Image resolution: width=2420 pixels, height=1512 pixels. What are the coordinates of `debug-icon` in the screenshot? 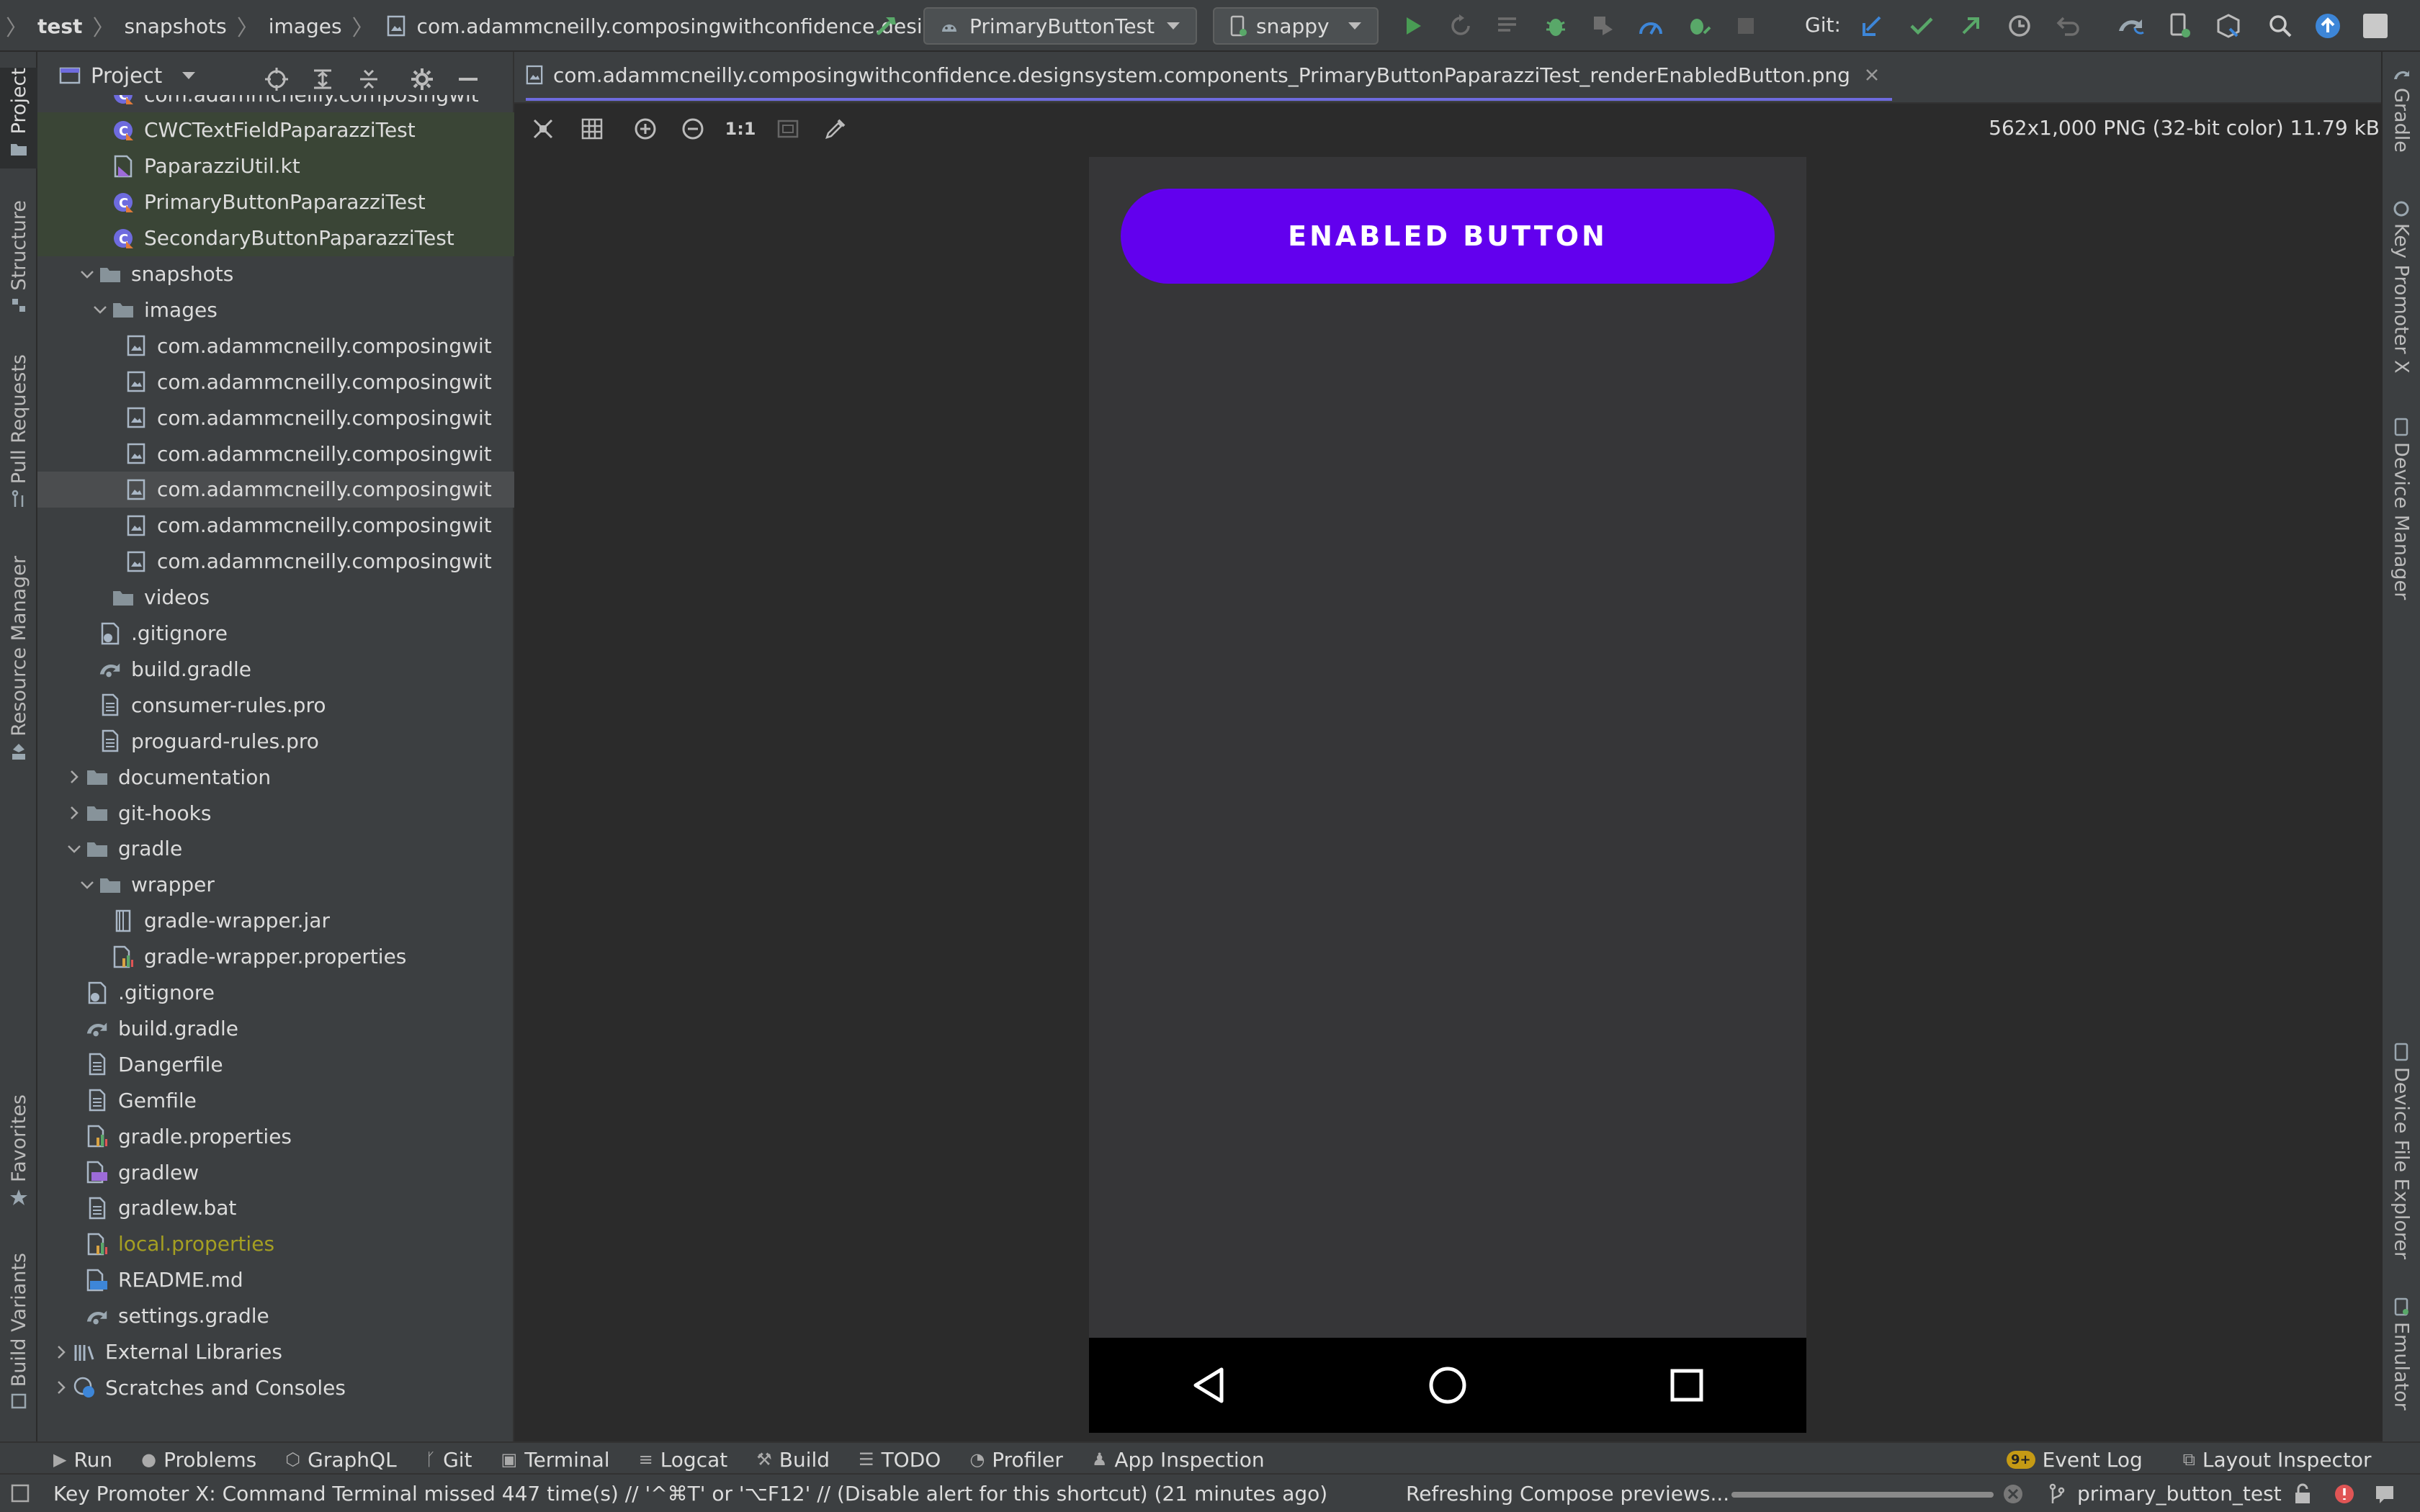 It's located at (1556, 26).